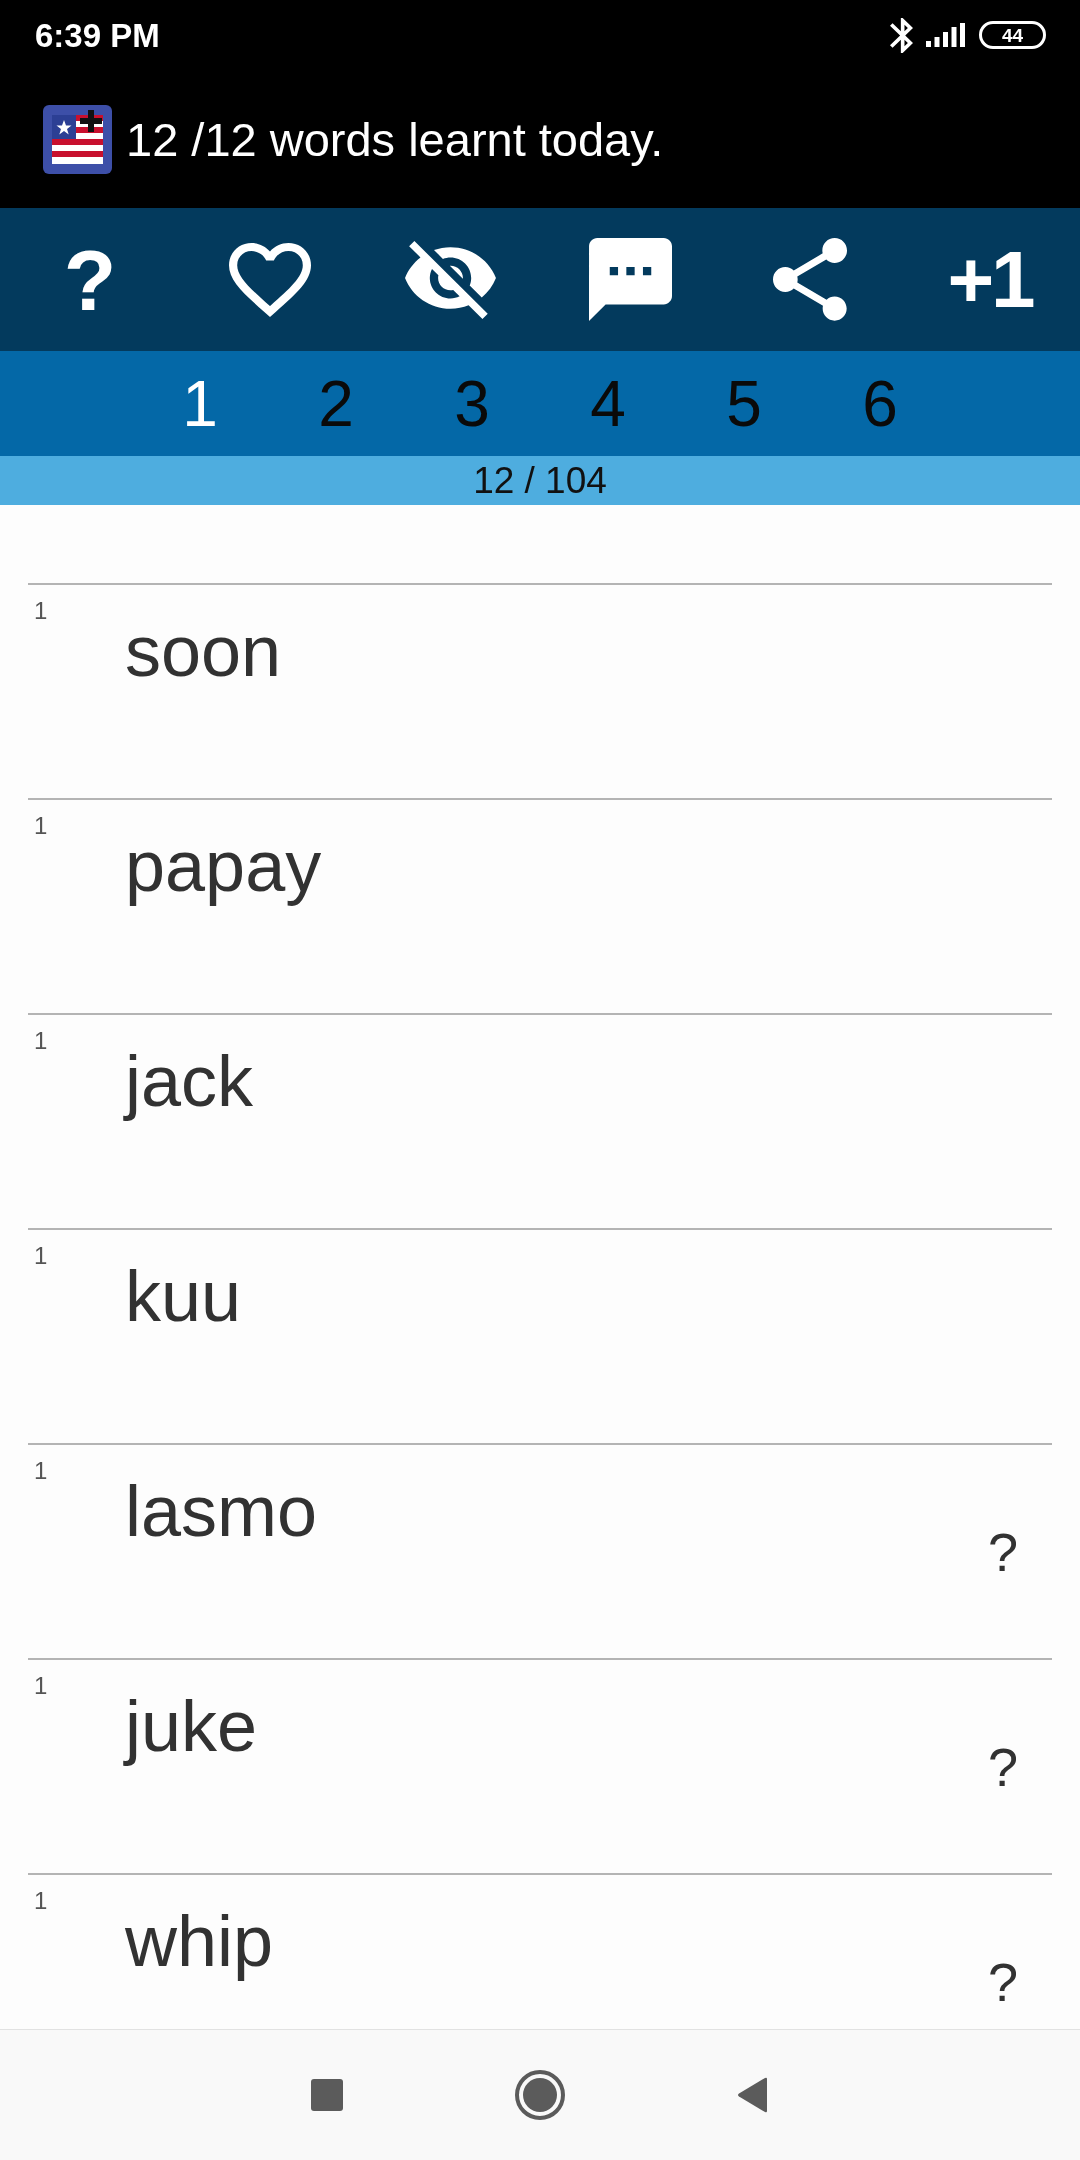  What do you see at coordinates (901, 35) in the screenshot?
I see `bluetooth-icon` at bounding box center [901, 35].